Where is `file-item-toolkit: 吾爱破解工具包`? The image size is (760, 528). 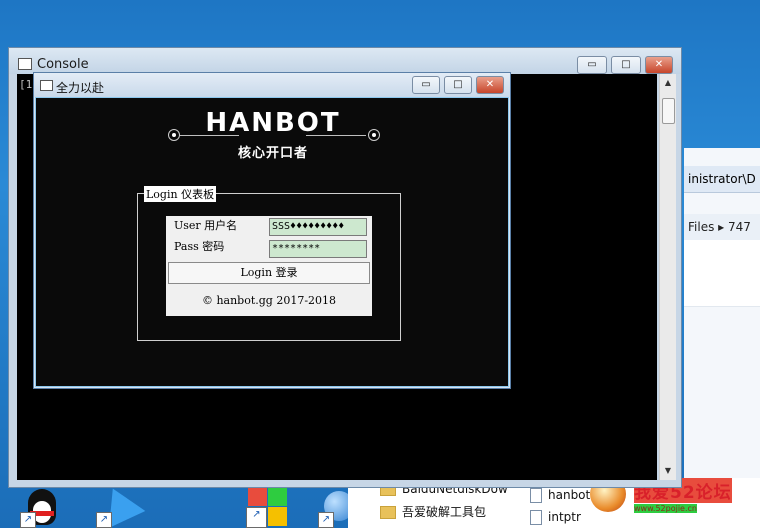
file-item-toolkit: 吾爱破解工具包 is located at coordinates (433, 511).